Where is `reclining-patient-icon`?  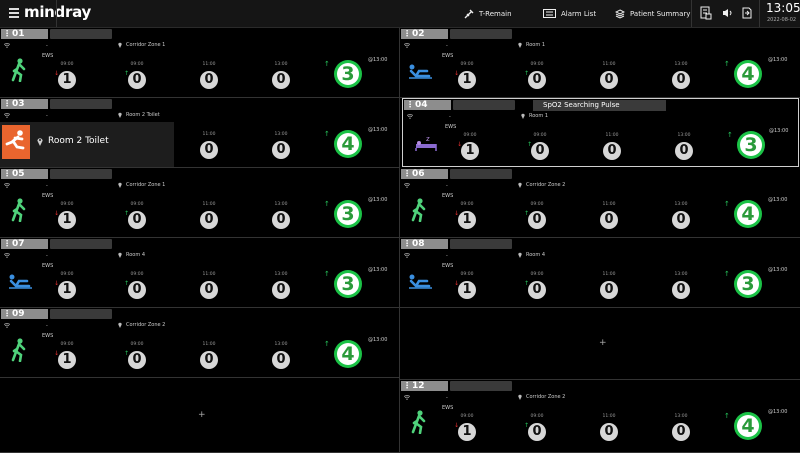
reclining-patient-icon is located at coordinates (20, 281).